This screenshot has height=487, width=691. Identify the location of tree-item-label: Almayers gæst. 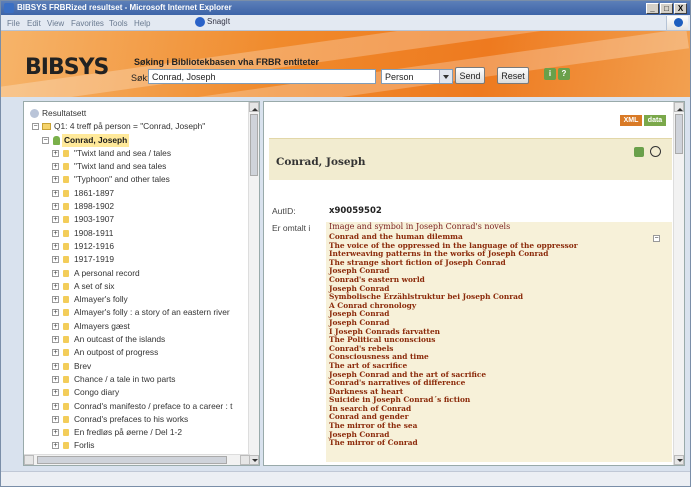
(102, 325).